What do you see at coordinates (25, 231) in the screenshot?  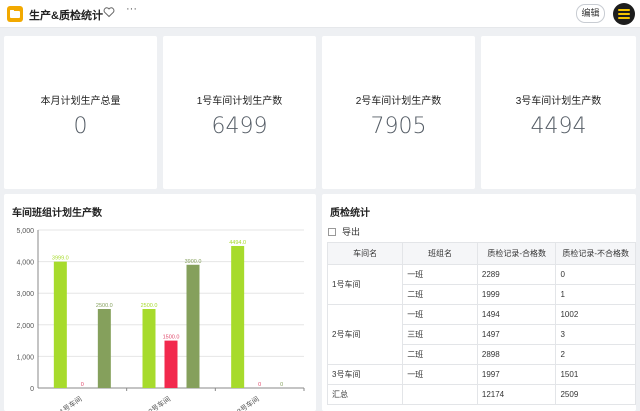 I see `y-tick-label: 5,000` at bounding box center [25, 231].